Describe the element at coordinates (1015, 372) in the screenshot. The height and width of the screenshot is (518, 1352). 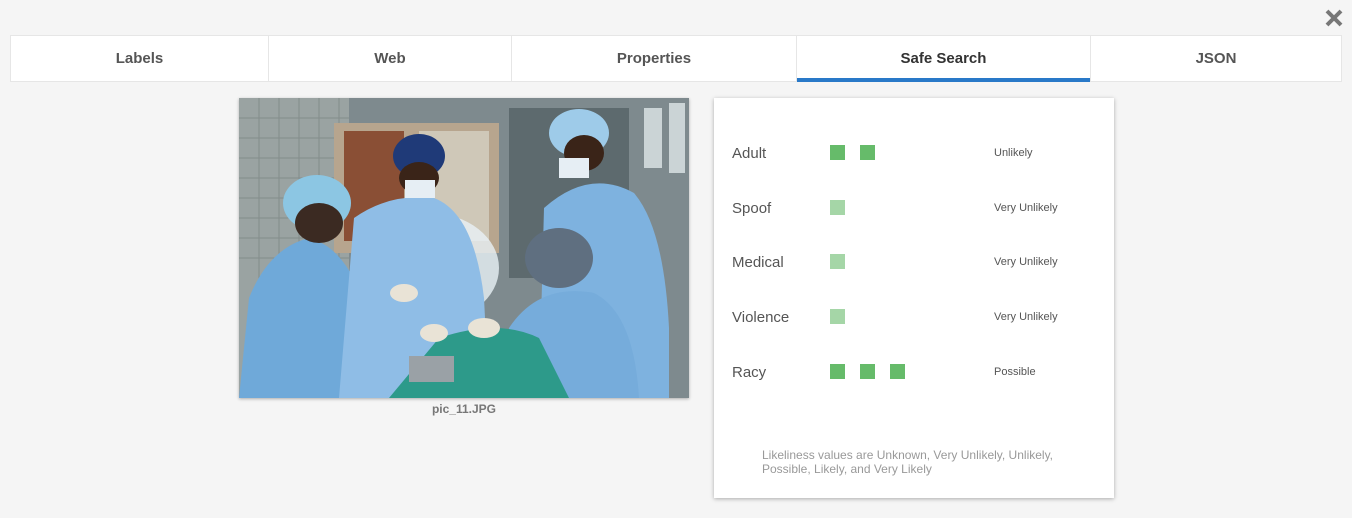
I see `row-value: Possible` at that location.